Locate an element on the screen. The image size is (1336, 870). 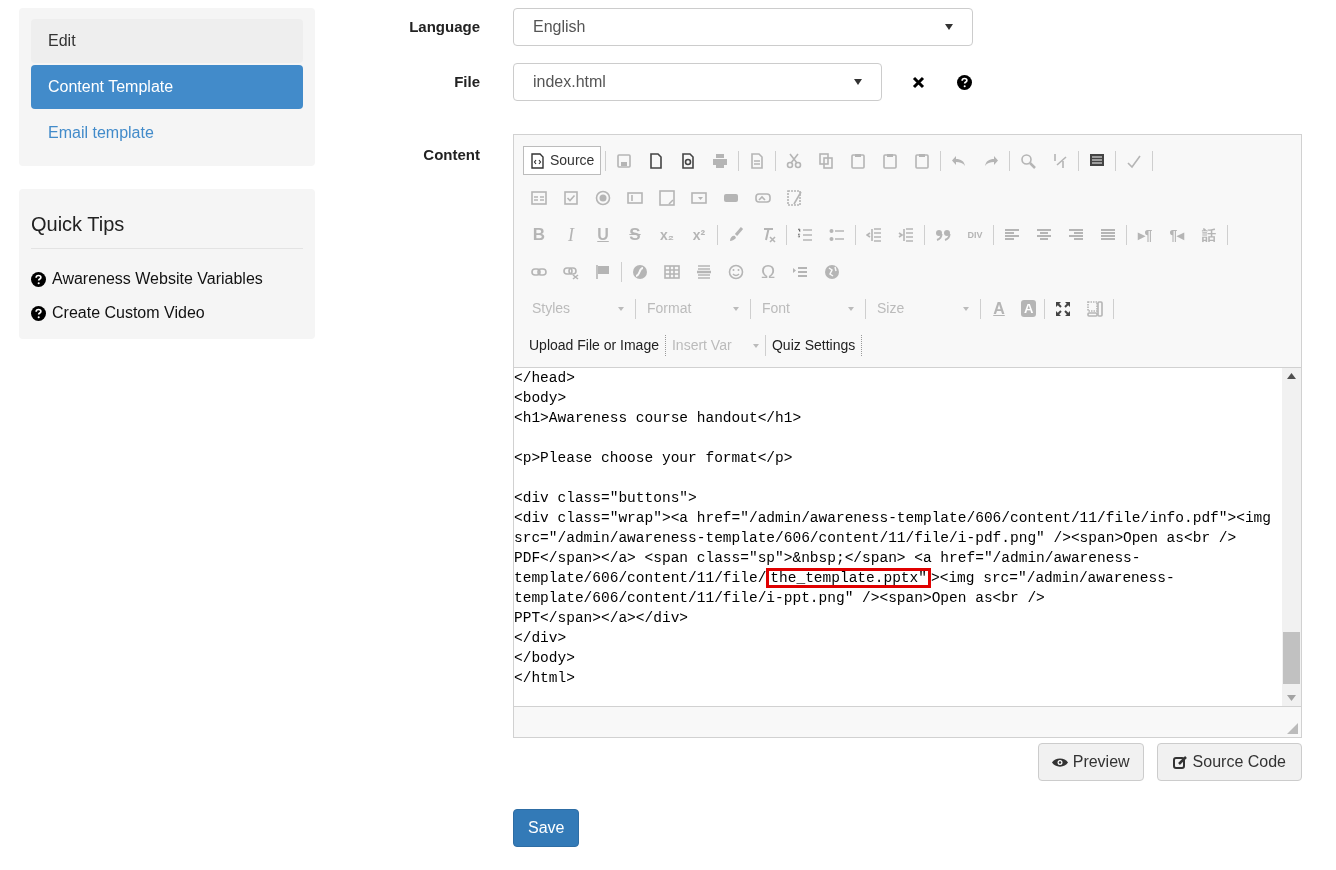
format-button: I is located at coordinates (571, 234).